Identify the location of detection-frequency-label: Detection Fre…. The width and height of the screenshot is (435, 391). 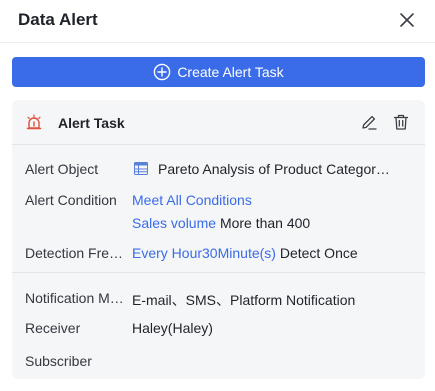
(74, 253).